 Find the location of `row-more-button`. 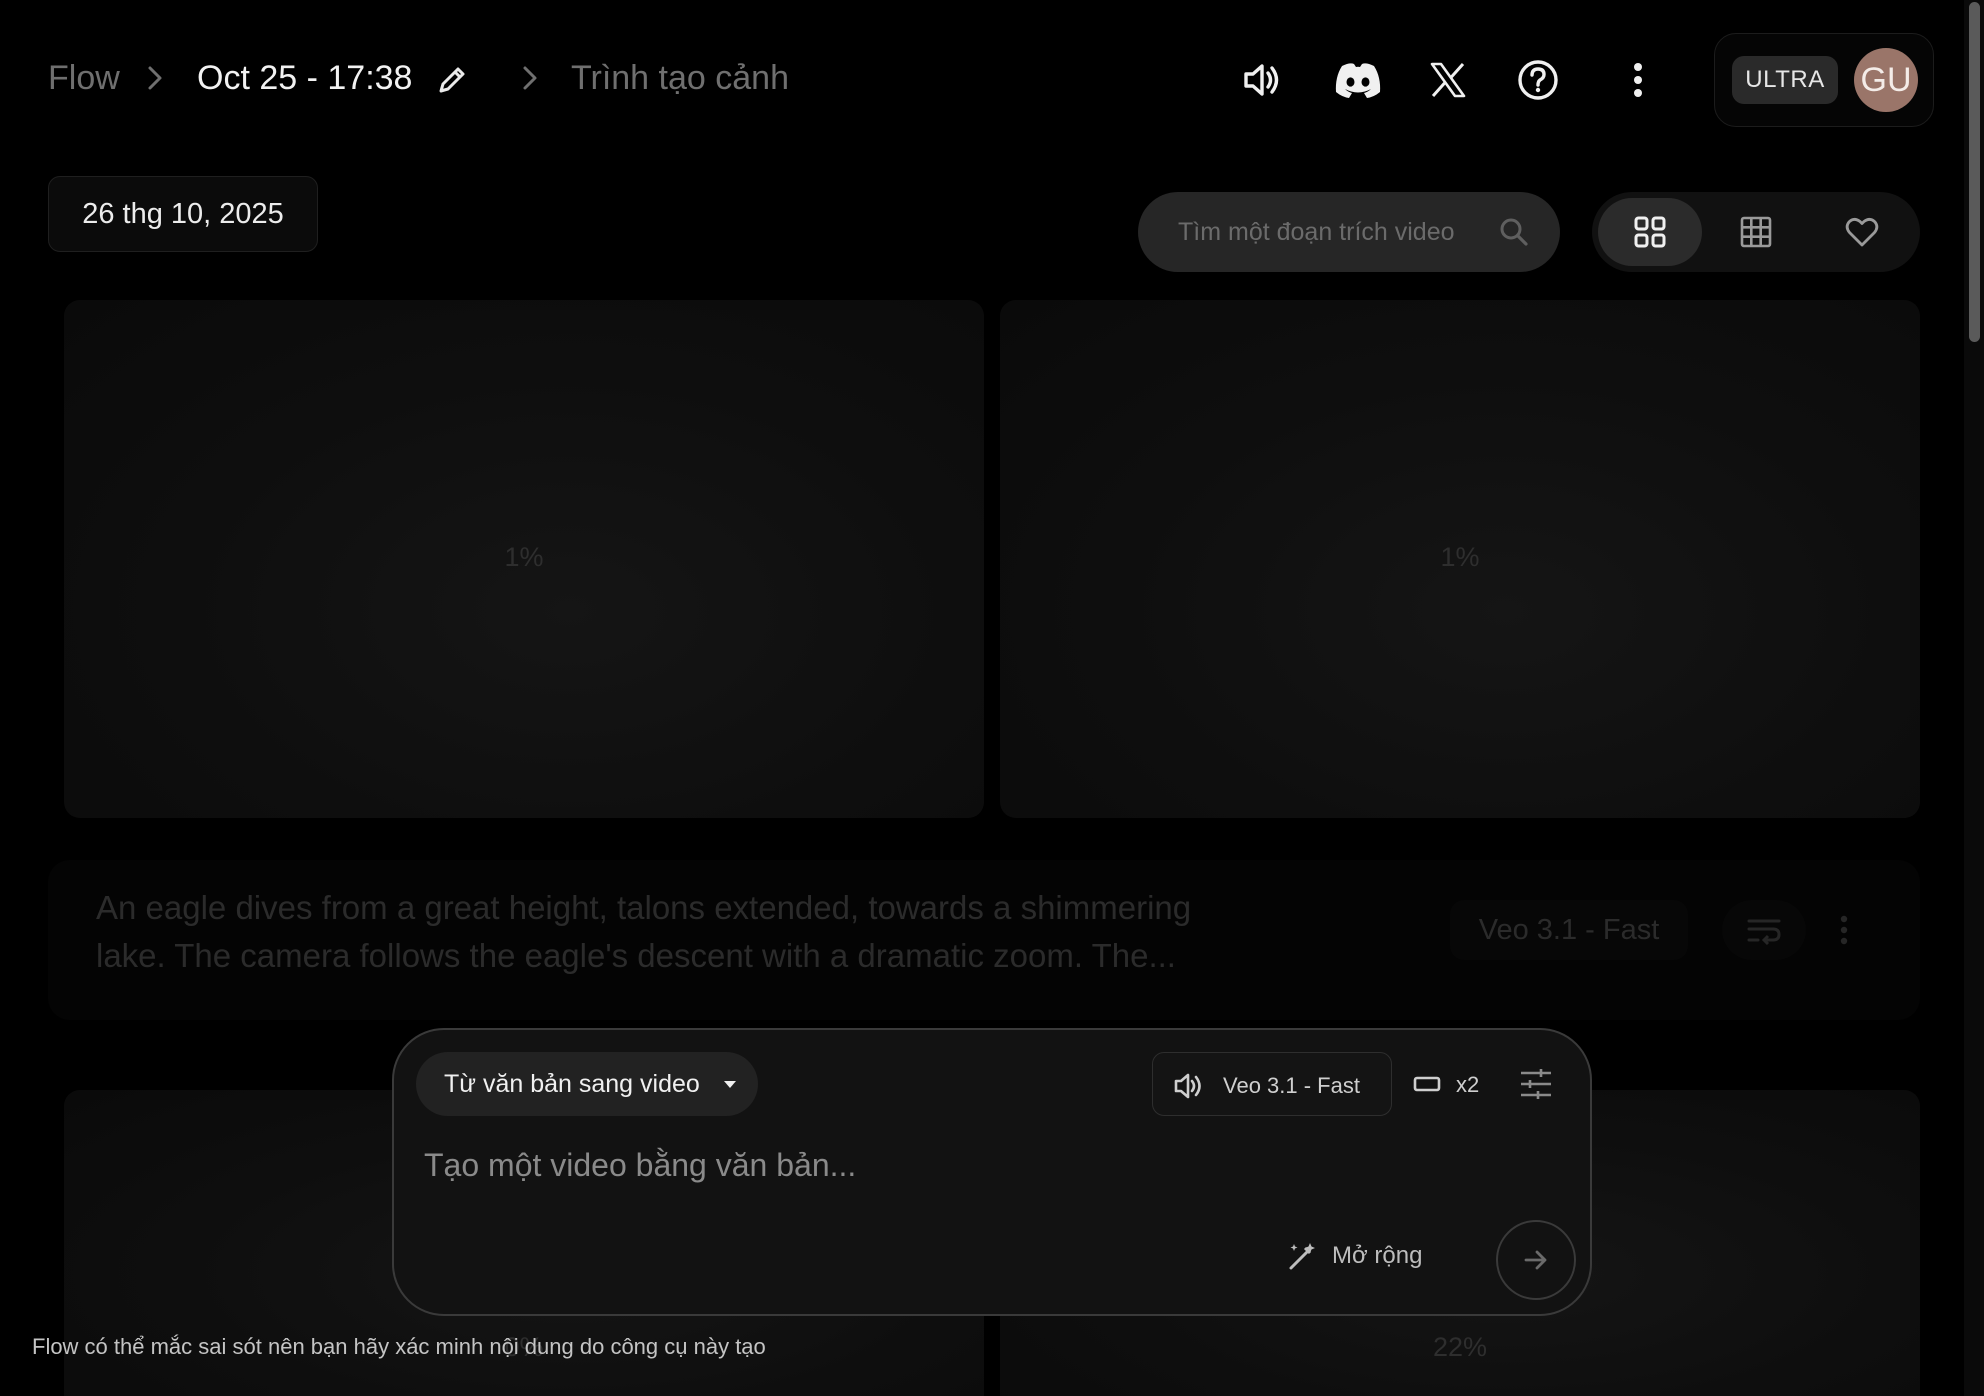

row-more-button is located at coordinates (1844, 930).